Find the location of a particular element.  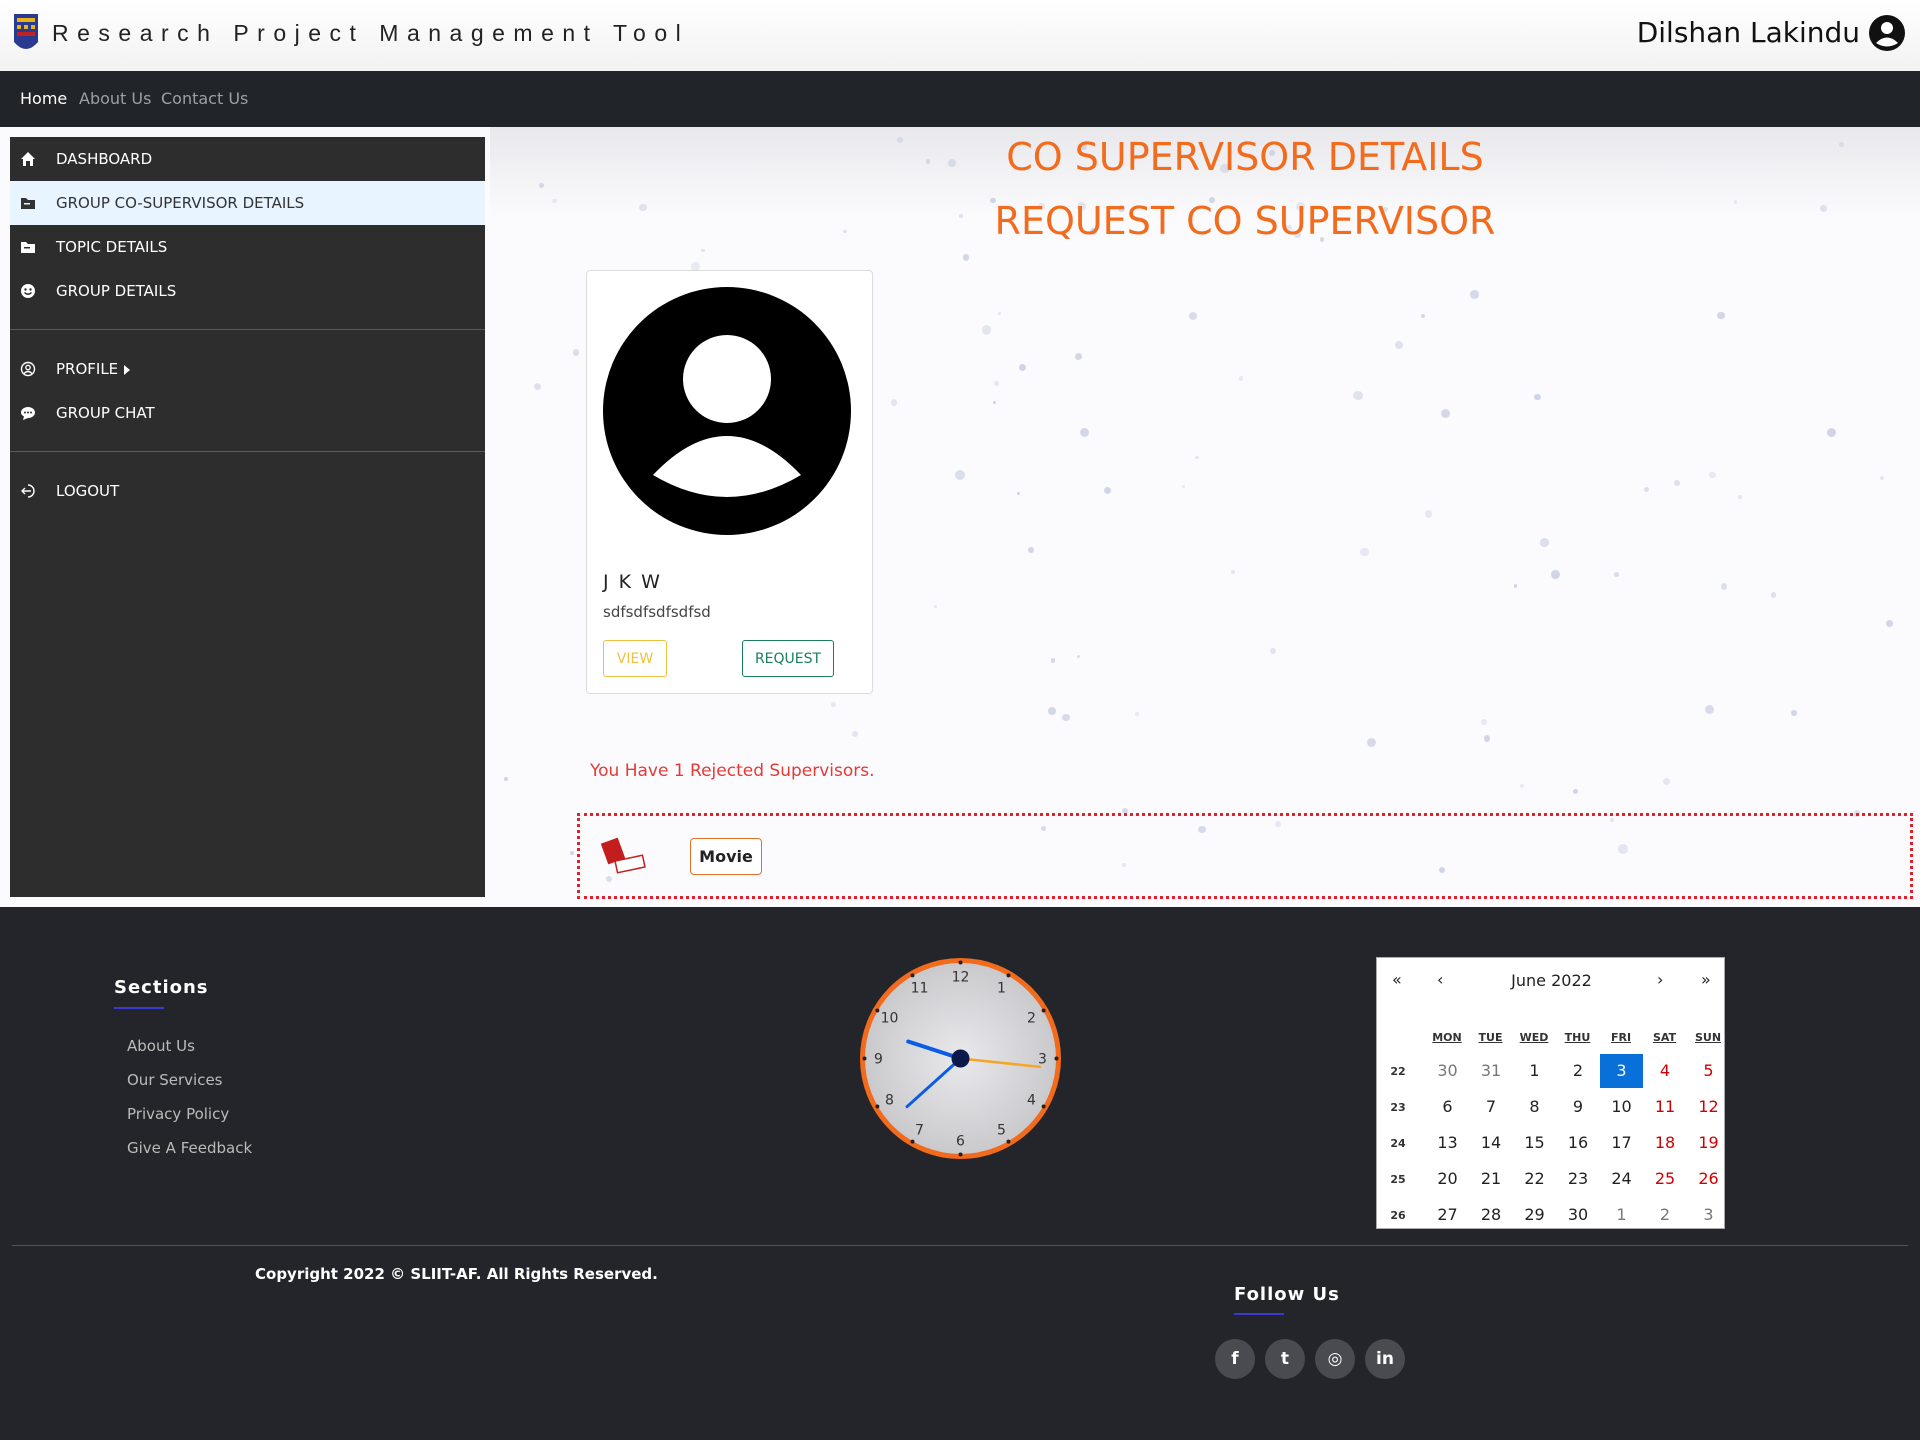

user-name: Dilshan Lakindu is located at coordinates (1748, 32).